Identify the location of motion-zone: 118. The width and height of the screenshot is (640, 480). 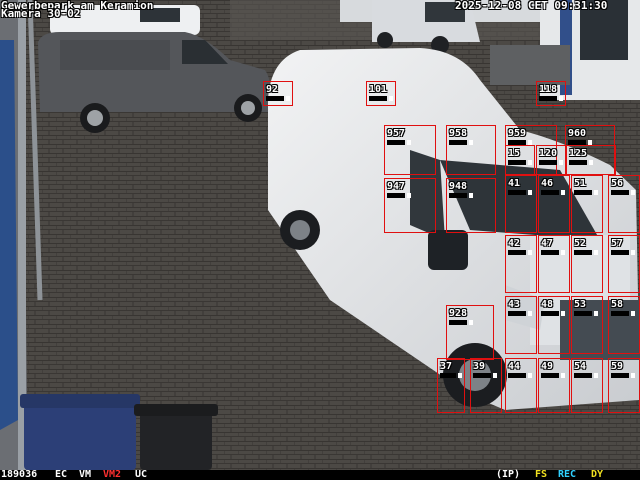
(551, 93).